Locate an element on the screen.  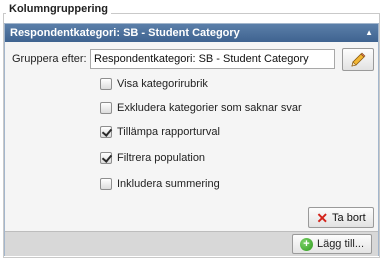
fieldset-legend: Kolumngruppering is located at coordinates (58, 9).